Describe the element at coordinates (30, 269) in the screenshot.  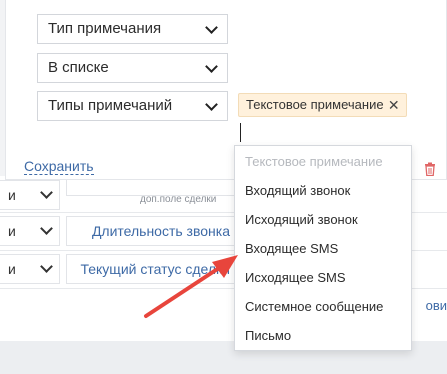
I see `condition-select-row3: и` at that location.